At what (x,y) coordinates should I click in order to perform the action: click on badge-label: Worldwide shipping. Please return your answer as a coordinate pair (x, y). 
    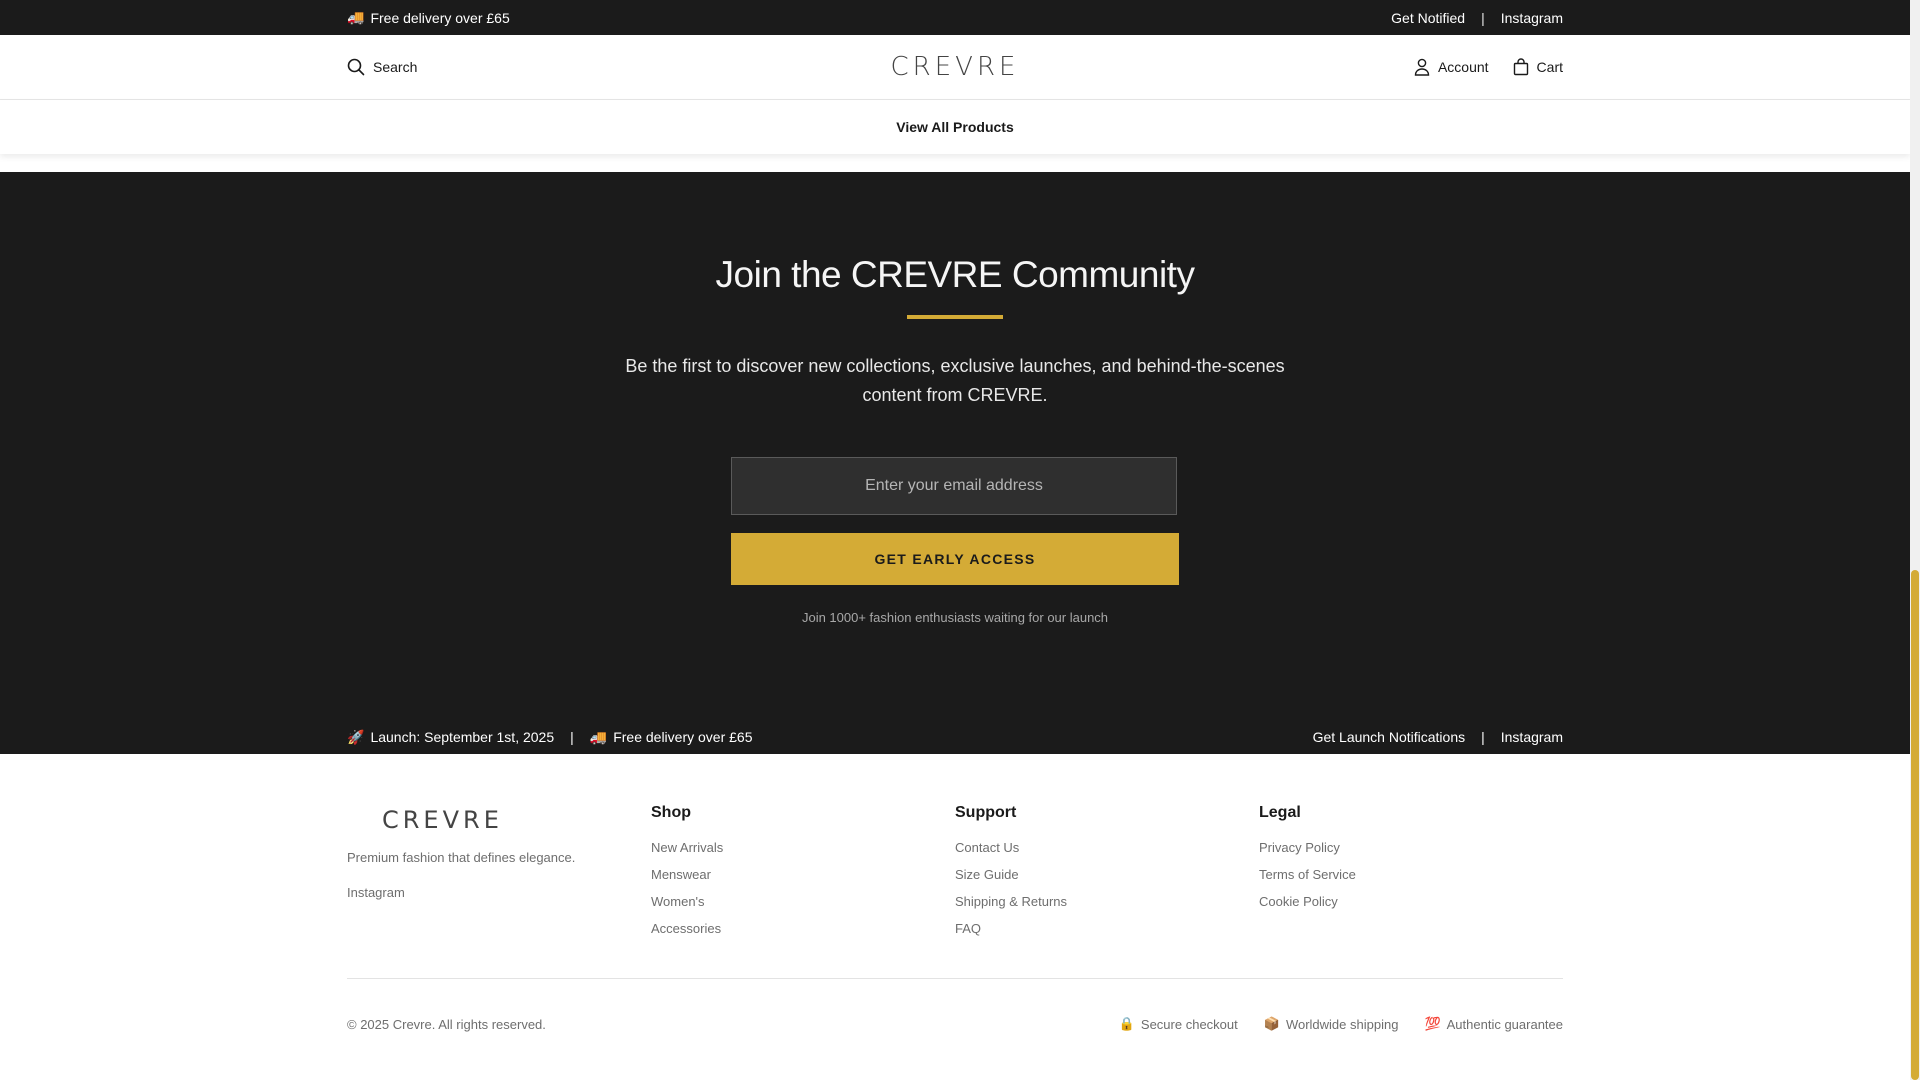
    Looking at the image, I should click on (1342, 1024).